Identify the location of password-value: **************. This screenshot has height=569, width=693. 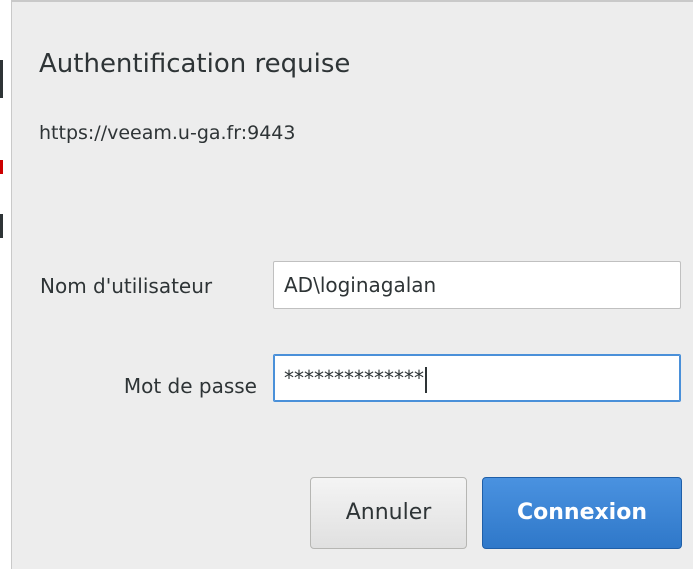
(354, 378).